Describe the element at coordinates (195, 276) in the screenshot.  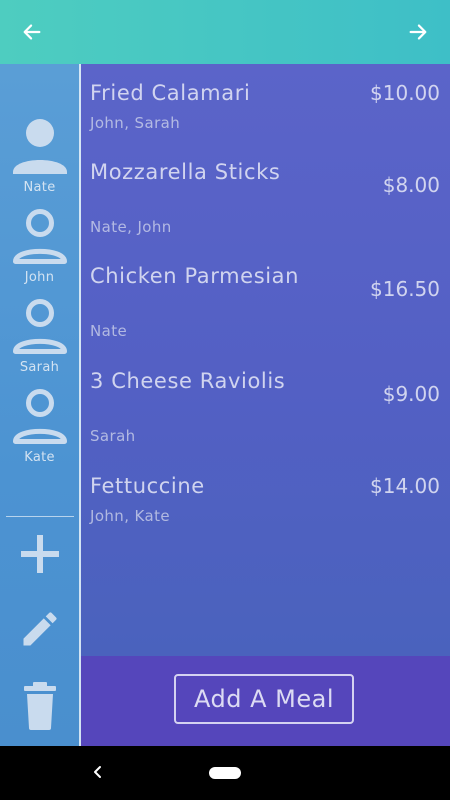
I see `meal-name: Chicken Parmesian` at that location.